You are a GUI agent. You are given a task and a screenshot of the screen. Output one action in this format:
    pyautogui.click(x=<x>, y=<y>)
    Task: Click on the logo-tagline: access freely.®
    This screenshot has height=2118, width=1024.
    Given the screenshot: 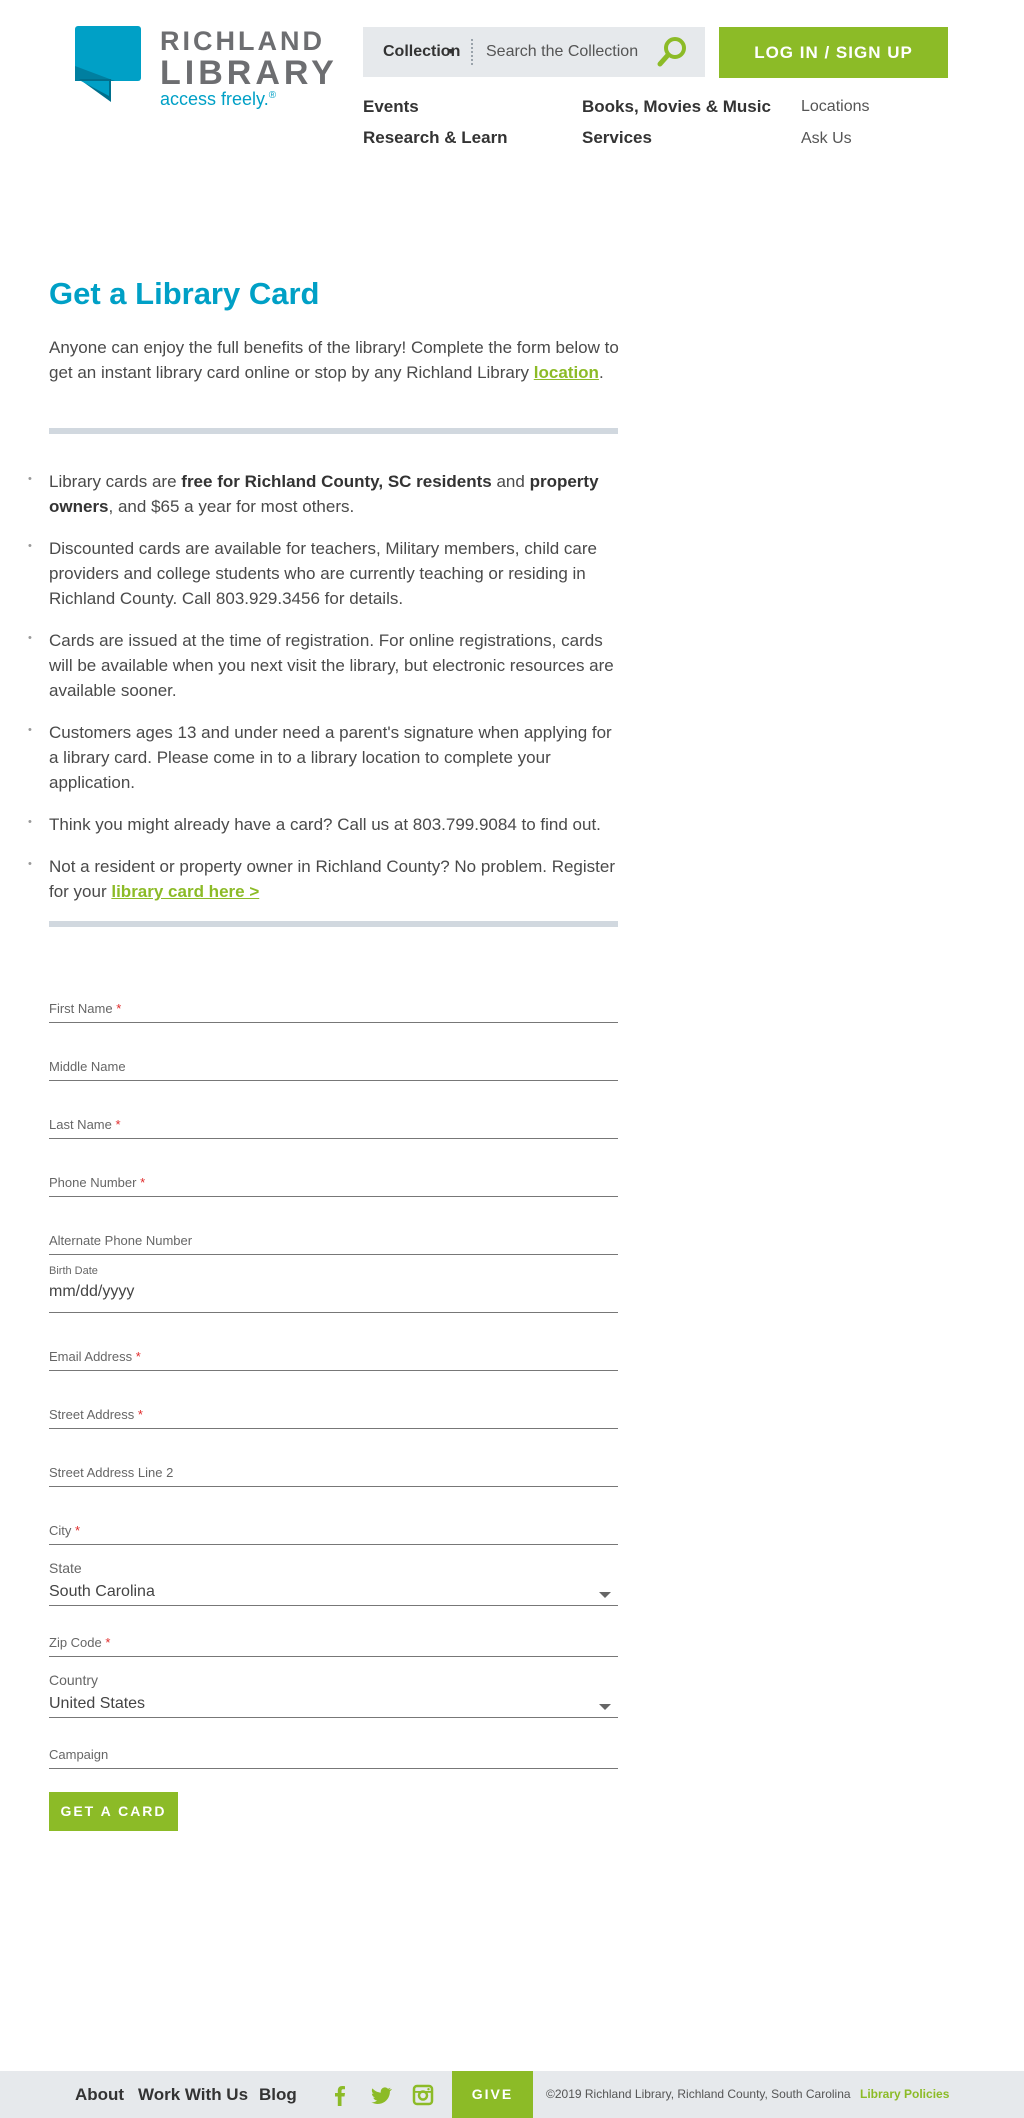 What is the action you would take?
    pyautogui.click(x=218, y=99)
    